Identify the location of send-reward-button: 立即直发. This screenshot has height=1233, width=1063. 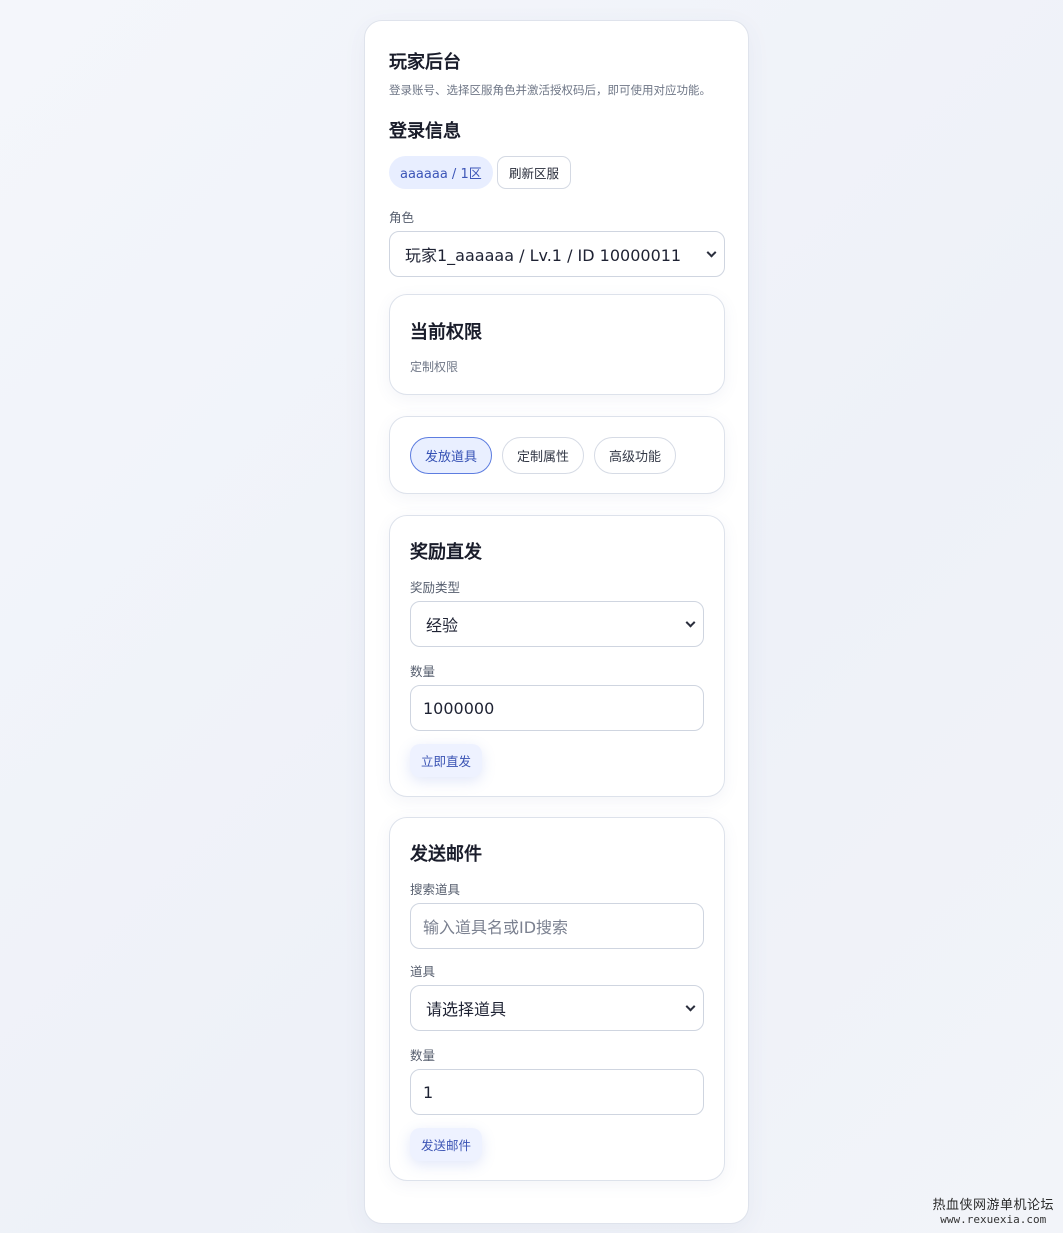
(446, 760).